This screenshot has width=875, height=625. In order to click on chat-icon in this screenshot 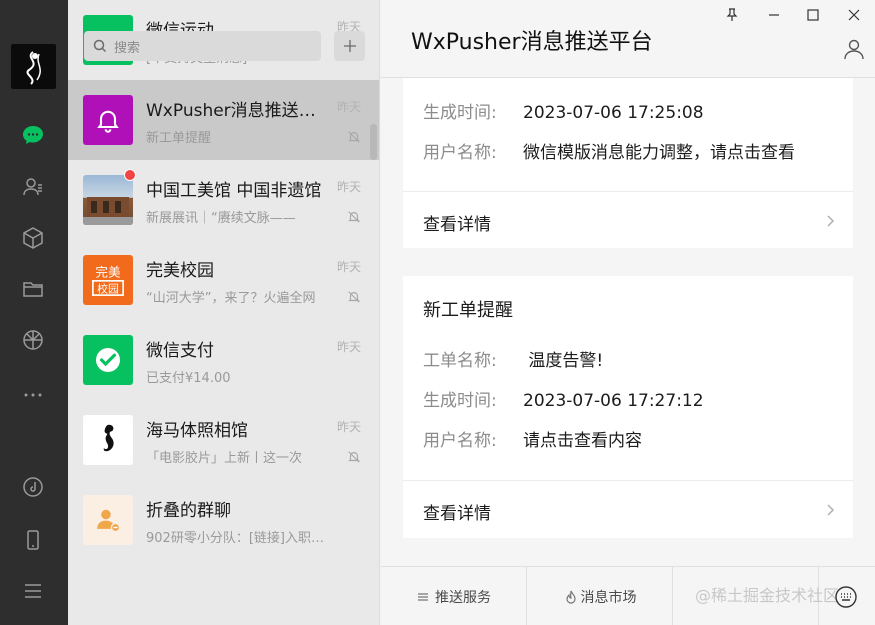, I will do `click(33, 135)`.